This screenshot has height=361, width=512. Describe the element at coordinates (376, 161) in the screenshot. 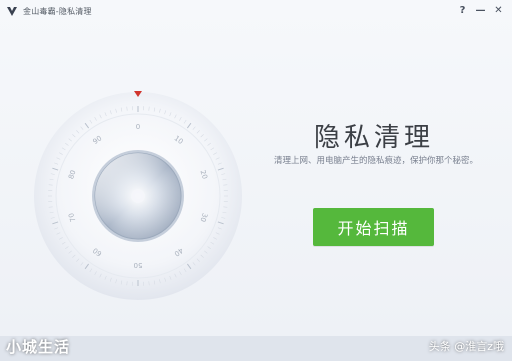

I see `page-description: 清理上网、用电脑产生的隐私痕迹，保护你那个秘密。` at that location.